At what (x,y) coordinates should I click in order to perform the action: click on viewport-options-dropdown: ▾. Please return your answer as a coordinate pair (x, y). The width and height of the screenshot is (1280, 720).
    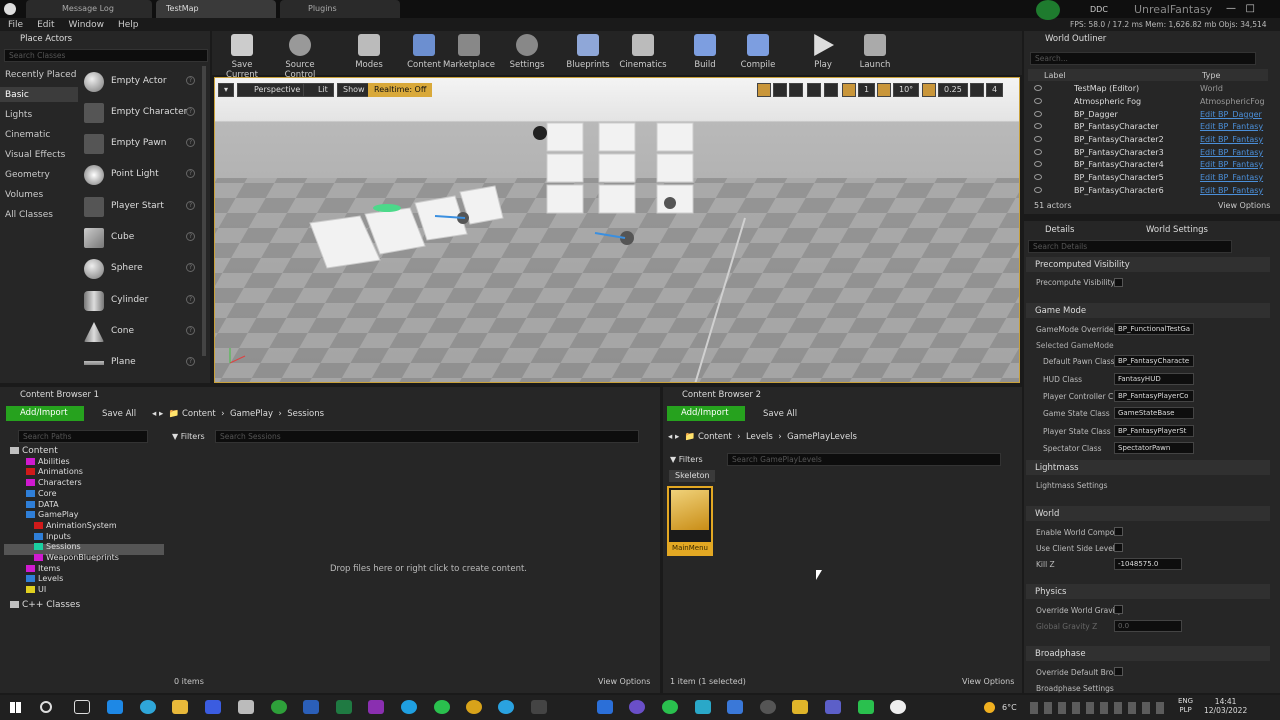
    Looking at the image, I should click on (226, 90).